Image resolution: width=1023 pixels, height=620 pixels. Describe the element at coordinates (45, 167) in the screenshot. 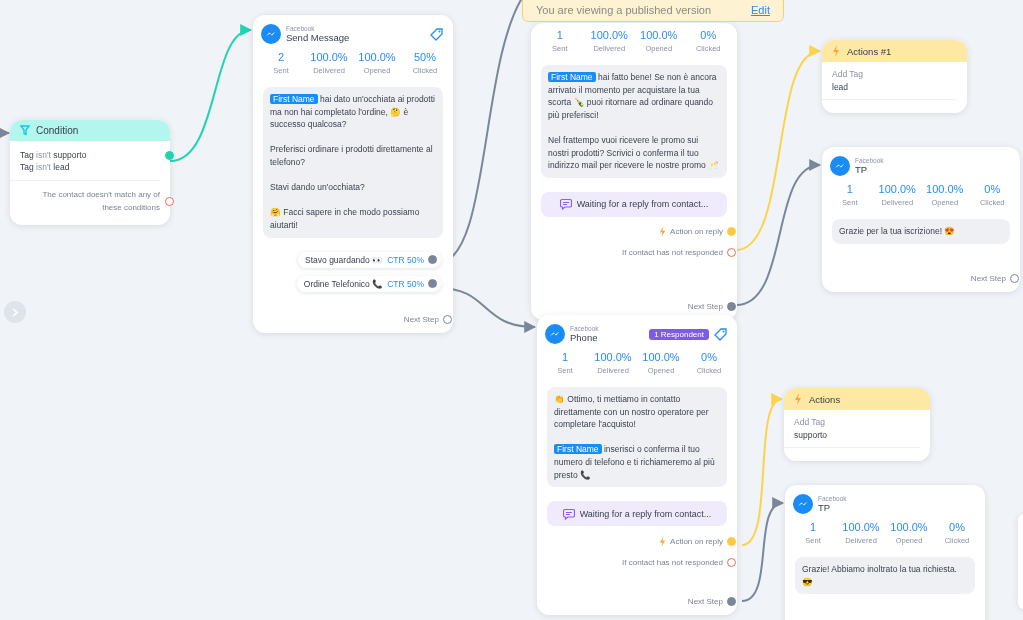

I see `condition-rule: Tag isn't lead` at that location.